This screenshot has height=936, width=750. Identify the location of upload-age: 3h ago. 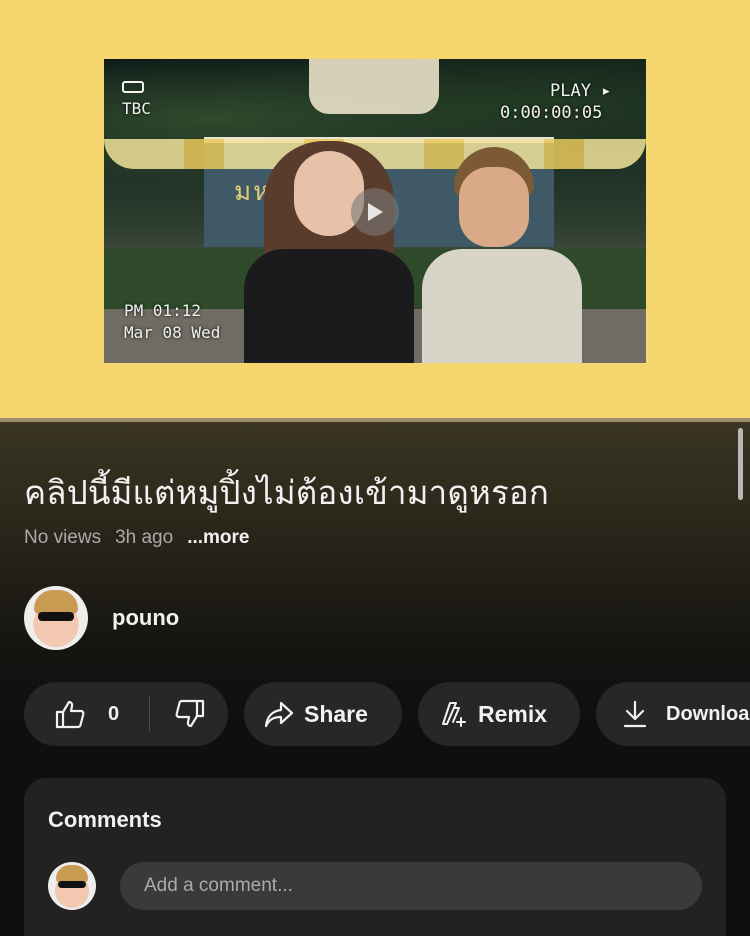
(144, 537).